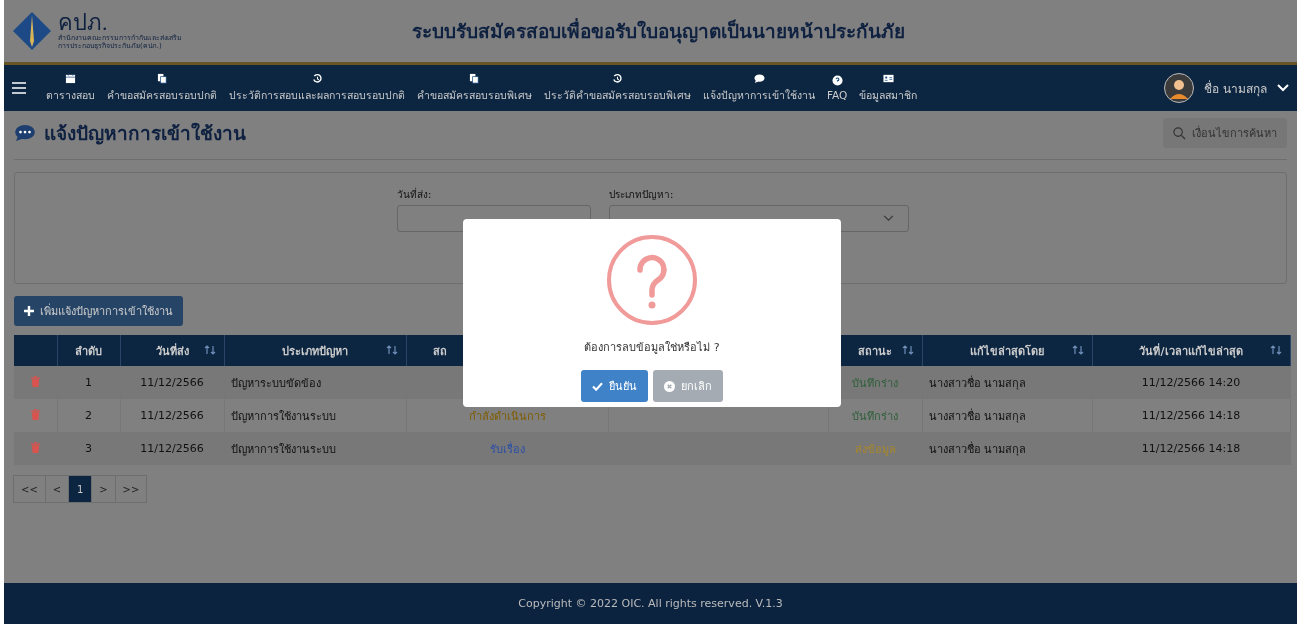 Image resolution: width=1301 pixels, height=624 pixels. What do you see at coordinates (19, 88) in the screenshot?
I see `menu-icon` at bounding box center [19, 88].